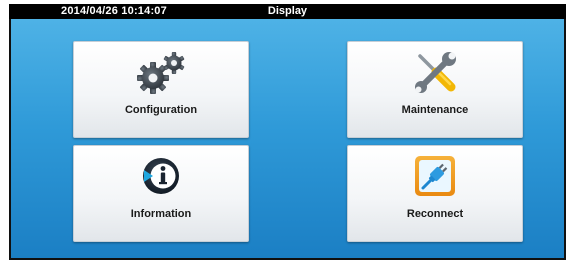 The height and width of the screenshot is (265, 572). What do you see at coordinates (161, 176) in the screenshot?
I see `info-icon` at bounding box center [161, 176].